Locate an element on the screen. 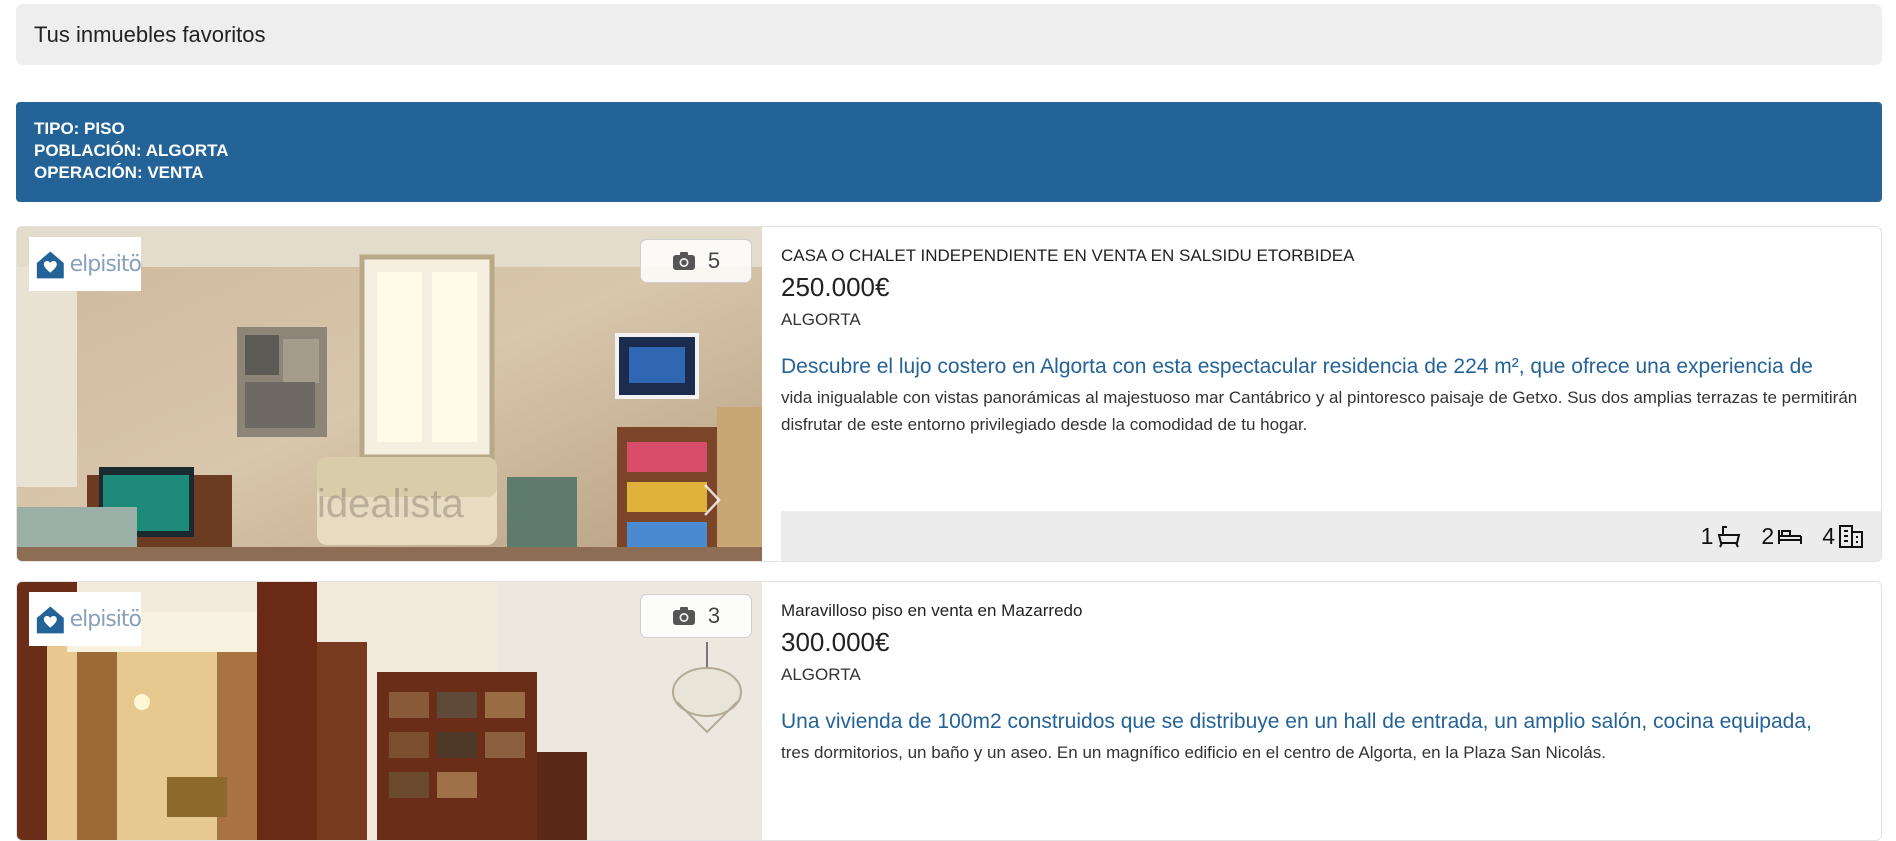 The image size is (1896, 841). floor-feature: 4 is located at coordinates (1843, 536).